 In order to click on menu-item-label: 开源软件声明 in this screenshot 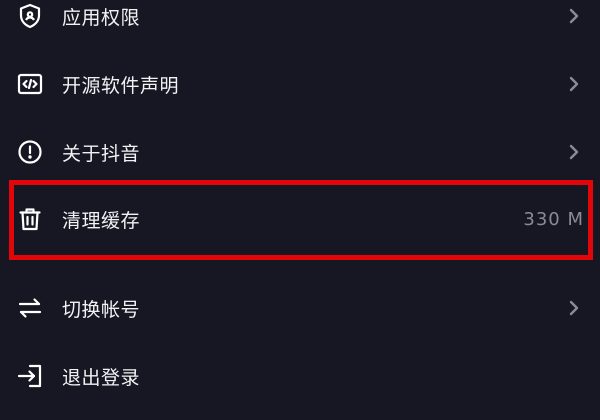, I will do `click(121, 85)`.